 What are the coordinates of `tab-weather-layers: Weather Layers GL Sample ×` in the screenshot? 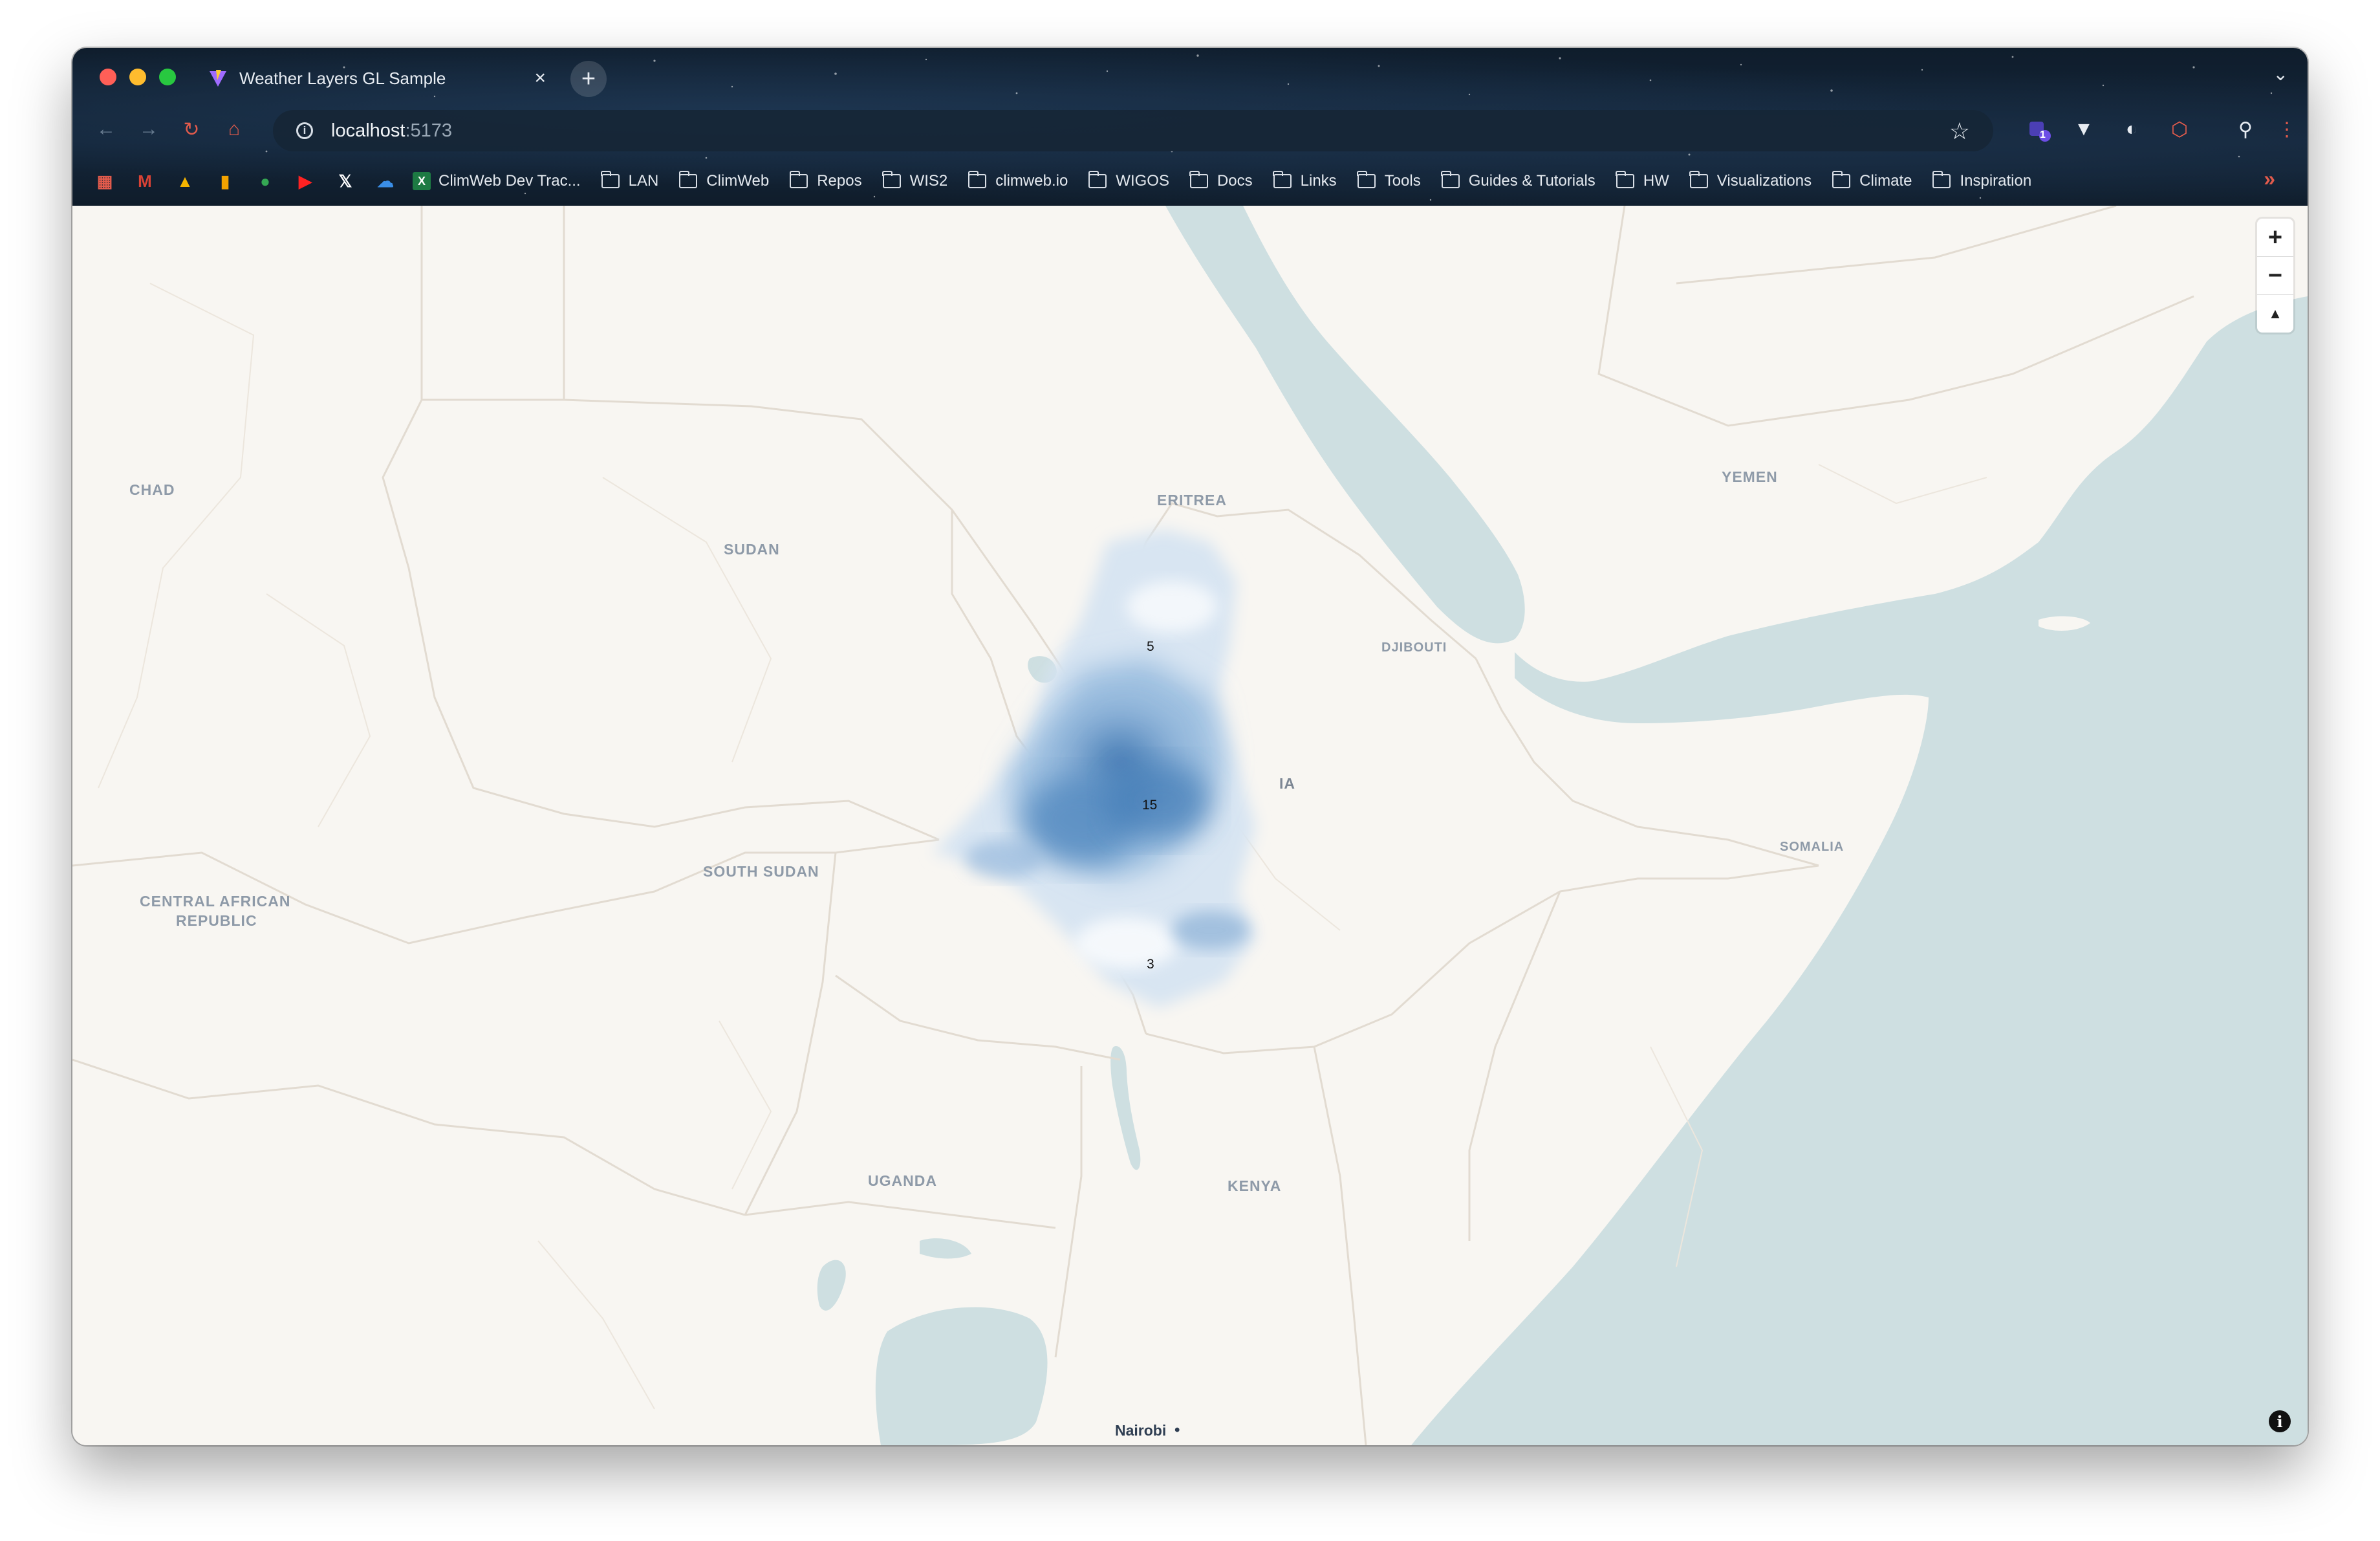 It's located at (377, 78).